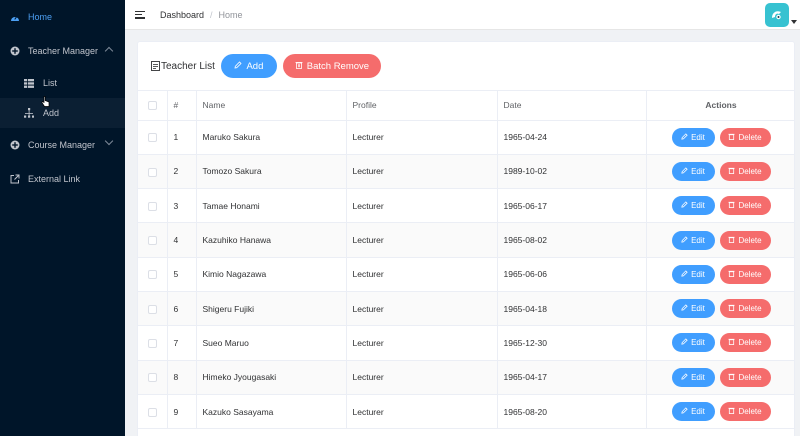 Image resolution: width=800 pixels, height=436 pixels. Describe the element at coordinates (572, 412) in the screenshot. I see `cell-date: 1965-08-20` at that location.